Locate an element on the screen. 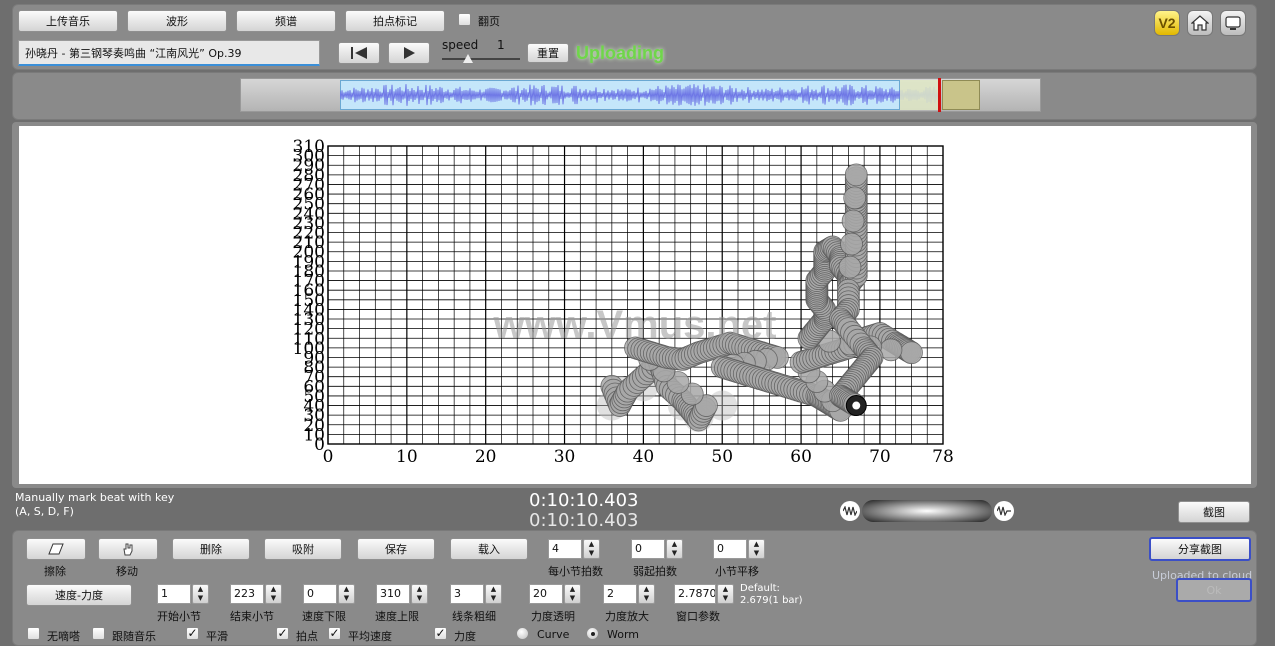  spectrum-button: 频谱 is located at coordinates (286, 21).